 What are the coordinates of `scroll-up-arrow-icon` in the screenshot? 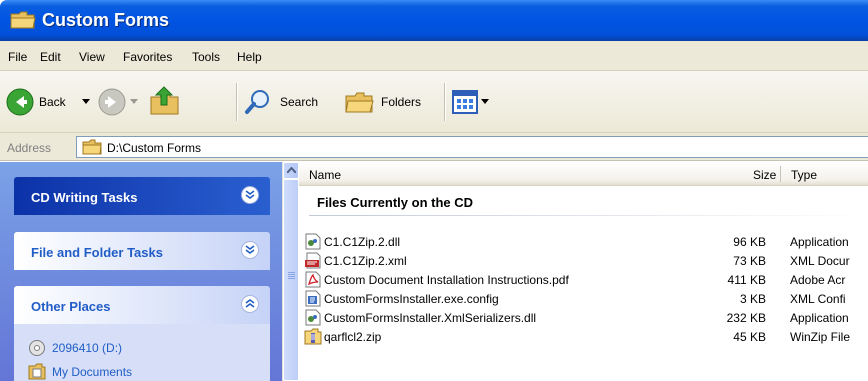 It's located at (291, 170).